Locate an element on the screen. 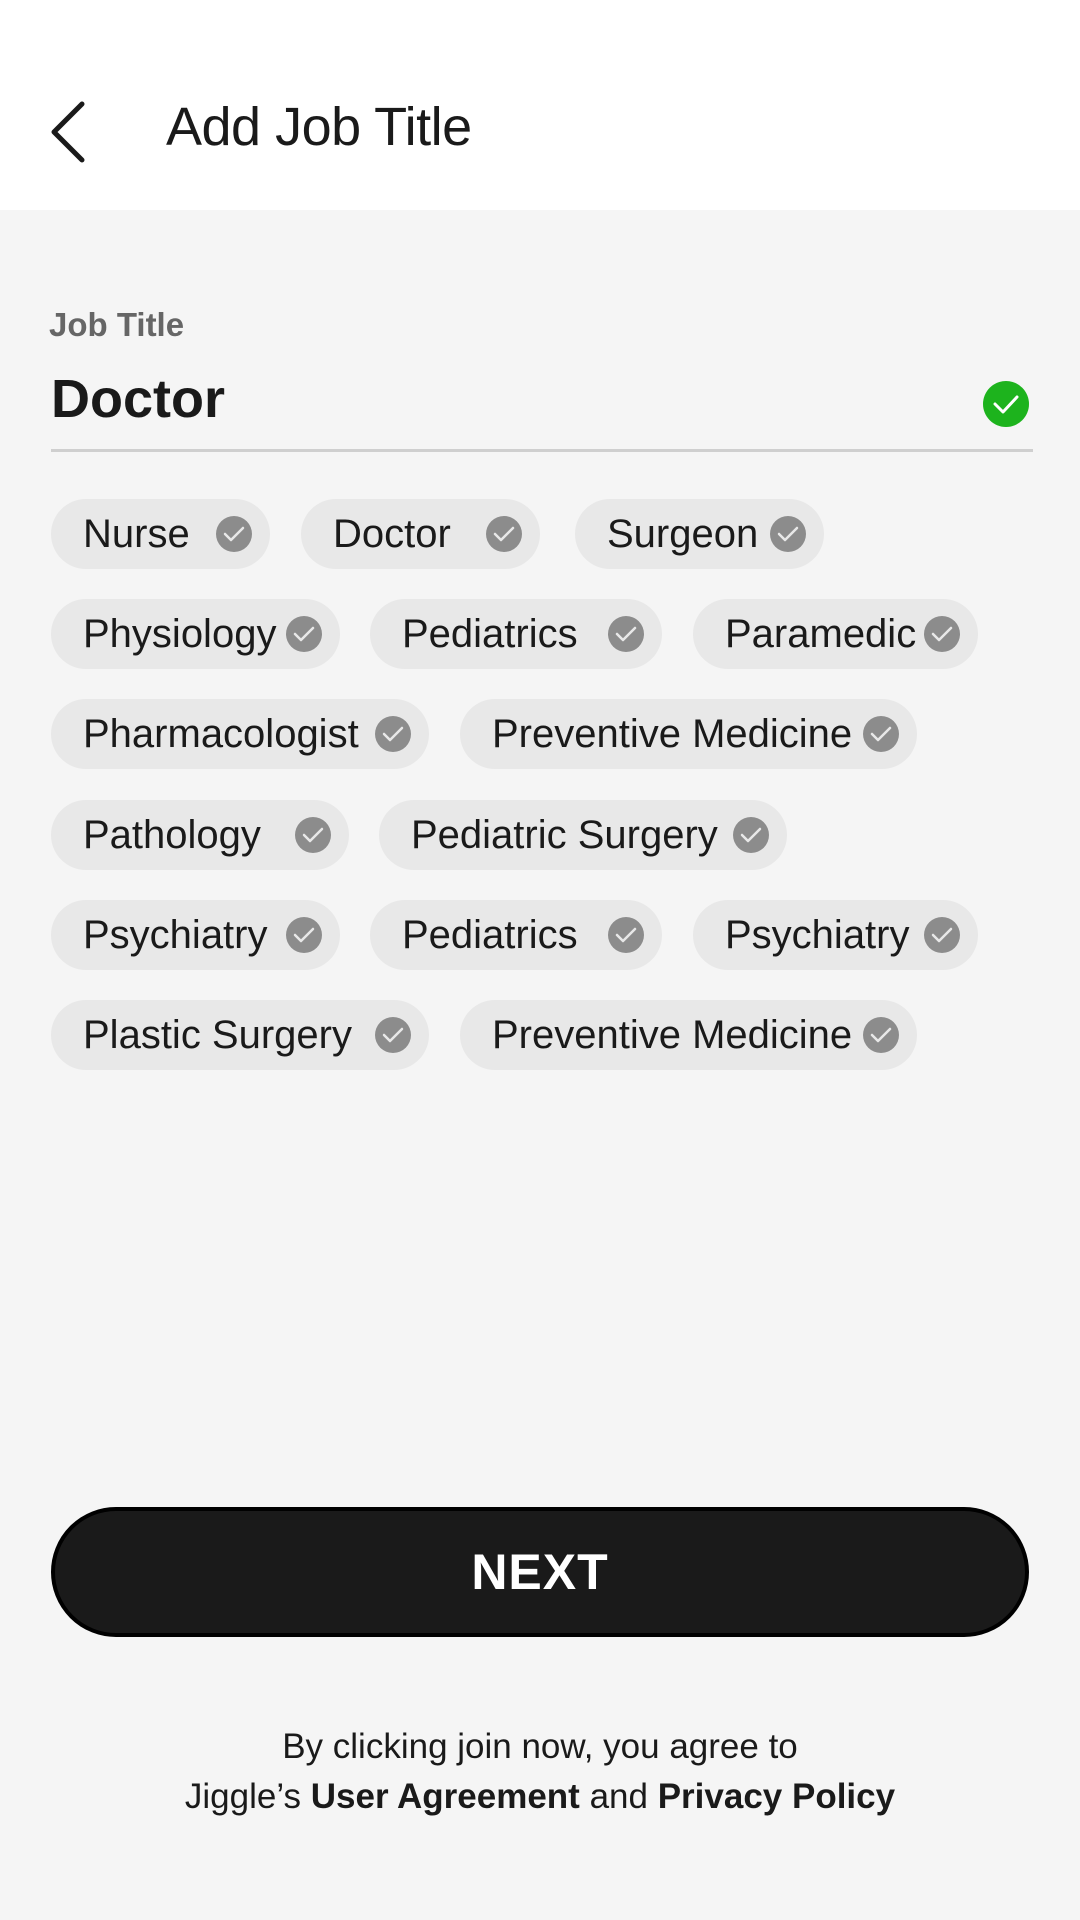  next-button: NEXT is located at coordinates (540, 1572).